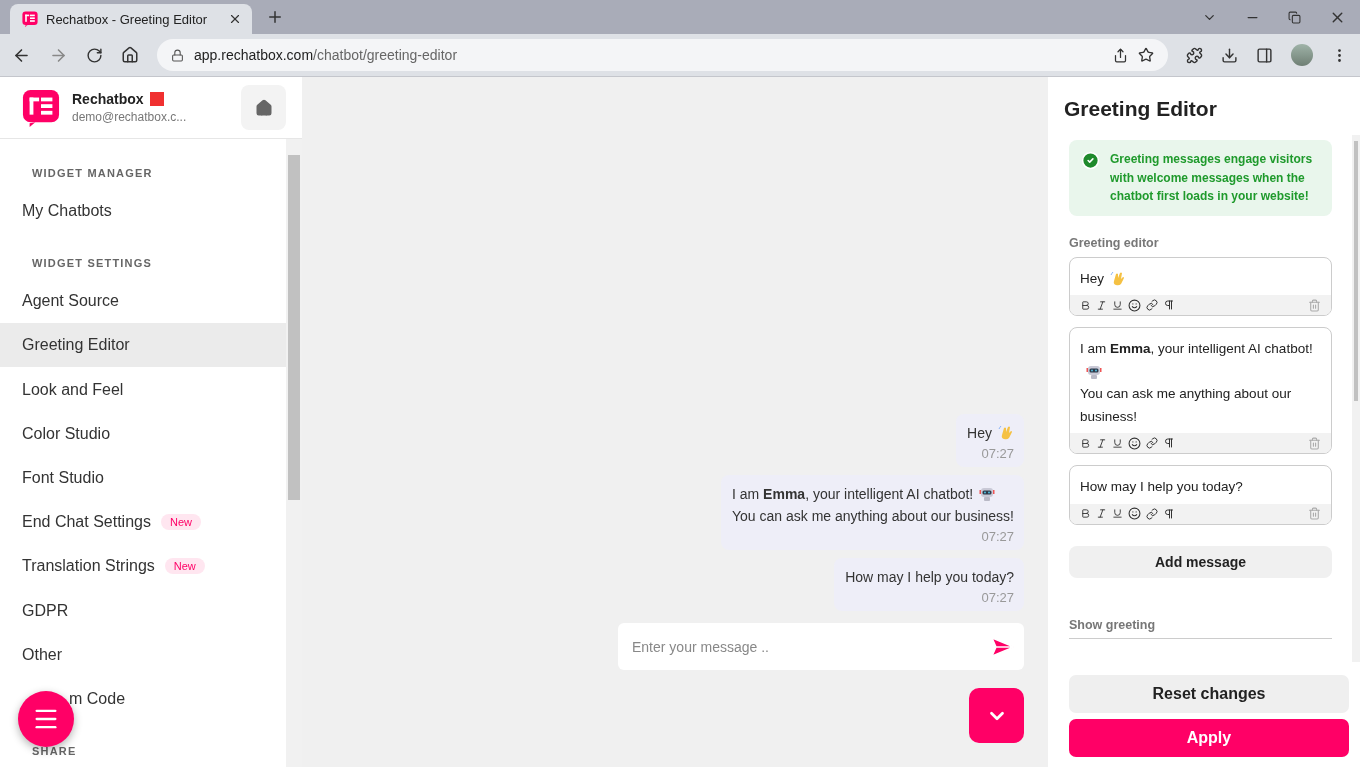  I want to click on close-icon, so click(235, 19).